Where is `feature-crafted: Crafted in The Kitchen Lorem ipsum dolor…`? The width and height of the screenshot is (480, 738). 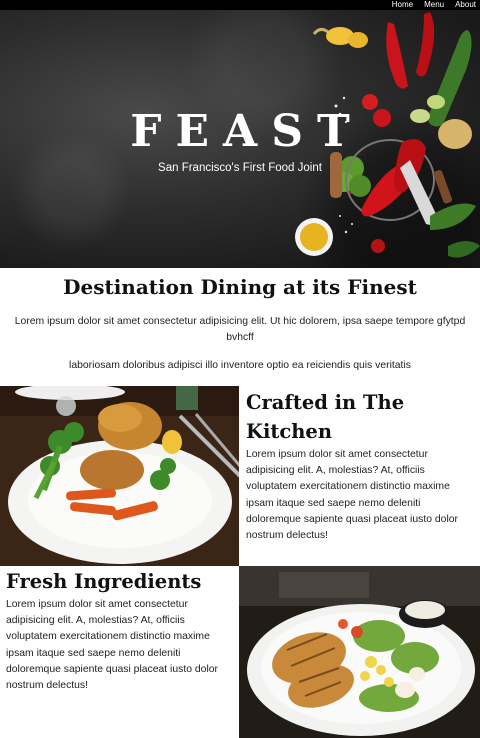
feature-crafted: Crafted in The Kitchen Lorem ipsum dolor… is located at coordinates (361, 466).